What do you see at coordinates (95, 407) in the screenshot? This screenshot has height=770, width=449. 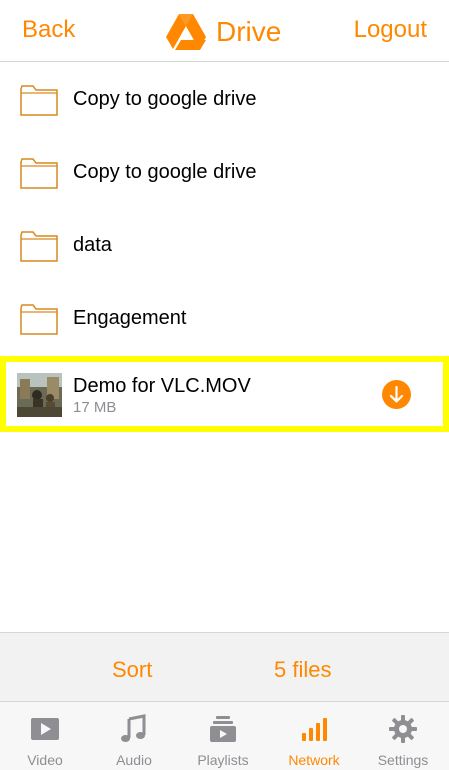 I see `file-size: 17 MB` at bounding box center [95, 407].